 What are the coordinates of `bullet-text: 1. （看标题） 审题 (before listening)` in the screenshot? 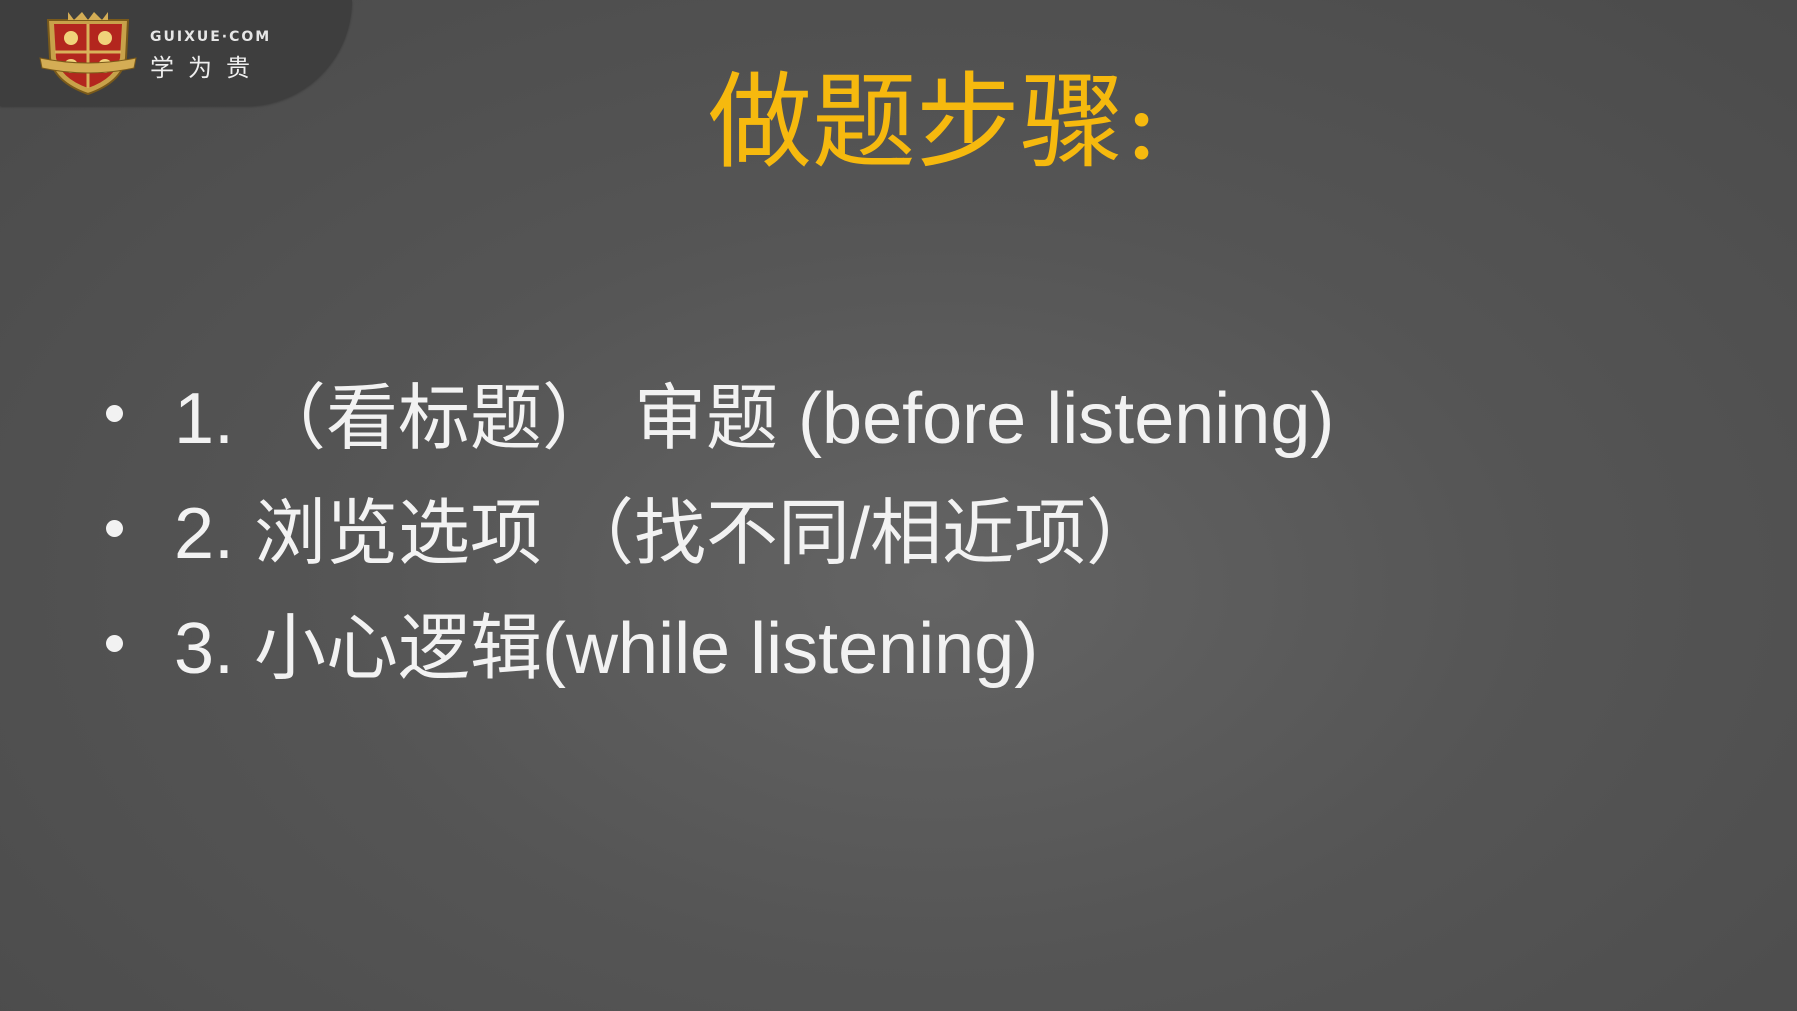 It's located at (754, 419).